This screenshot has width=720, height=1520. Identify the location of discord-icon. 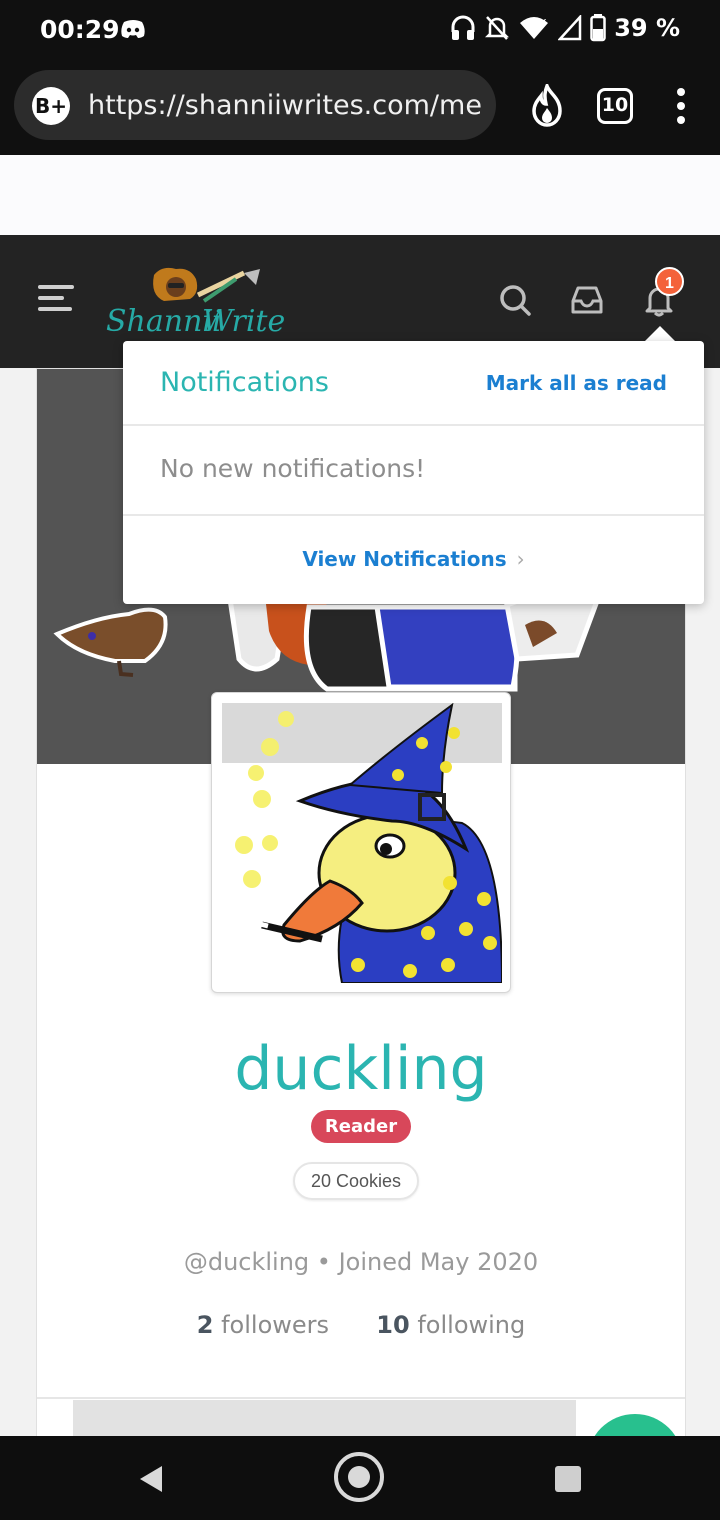
(133, 29).